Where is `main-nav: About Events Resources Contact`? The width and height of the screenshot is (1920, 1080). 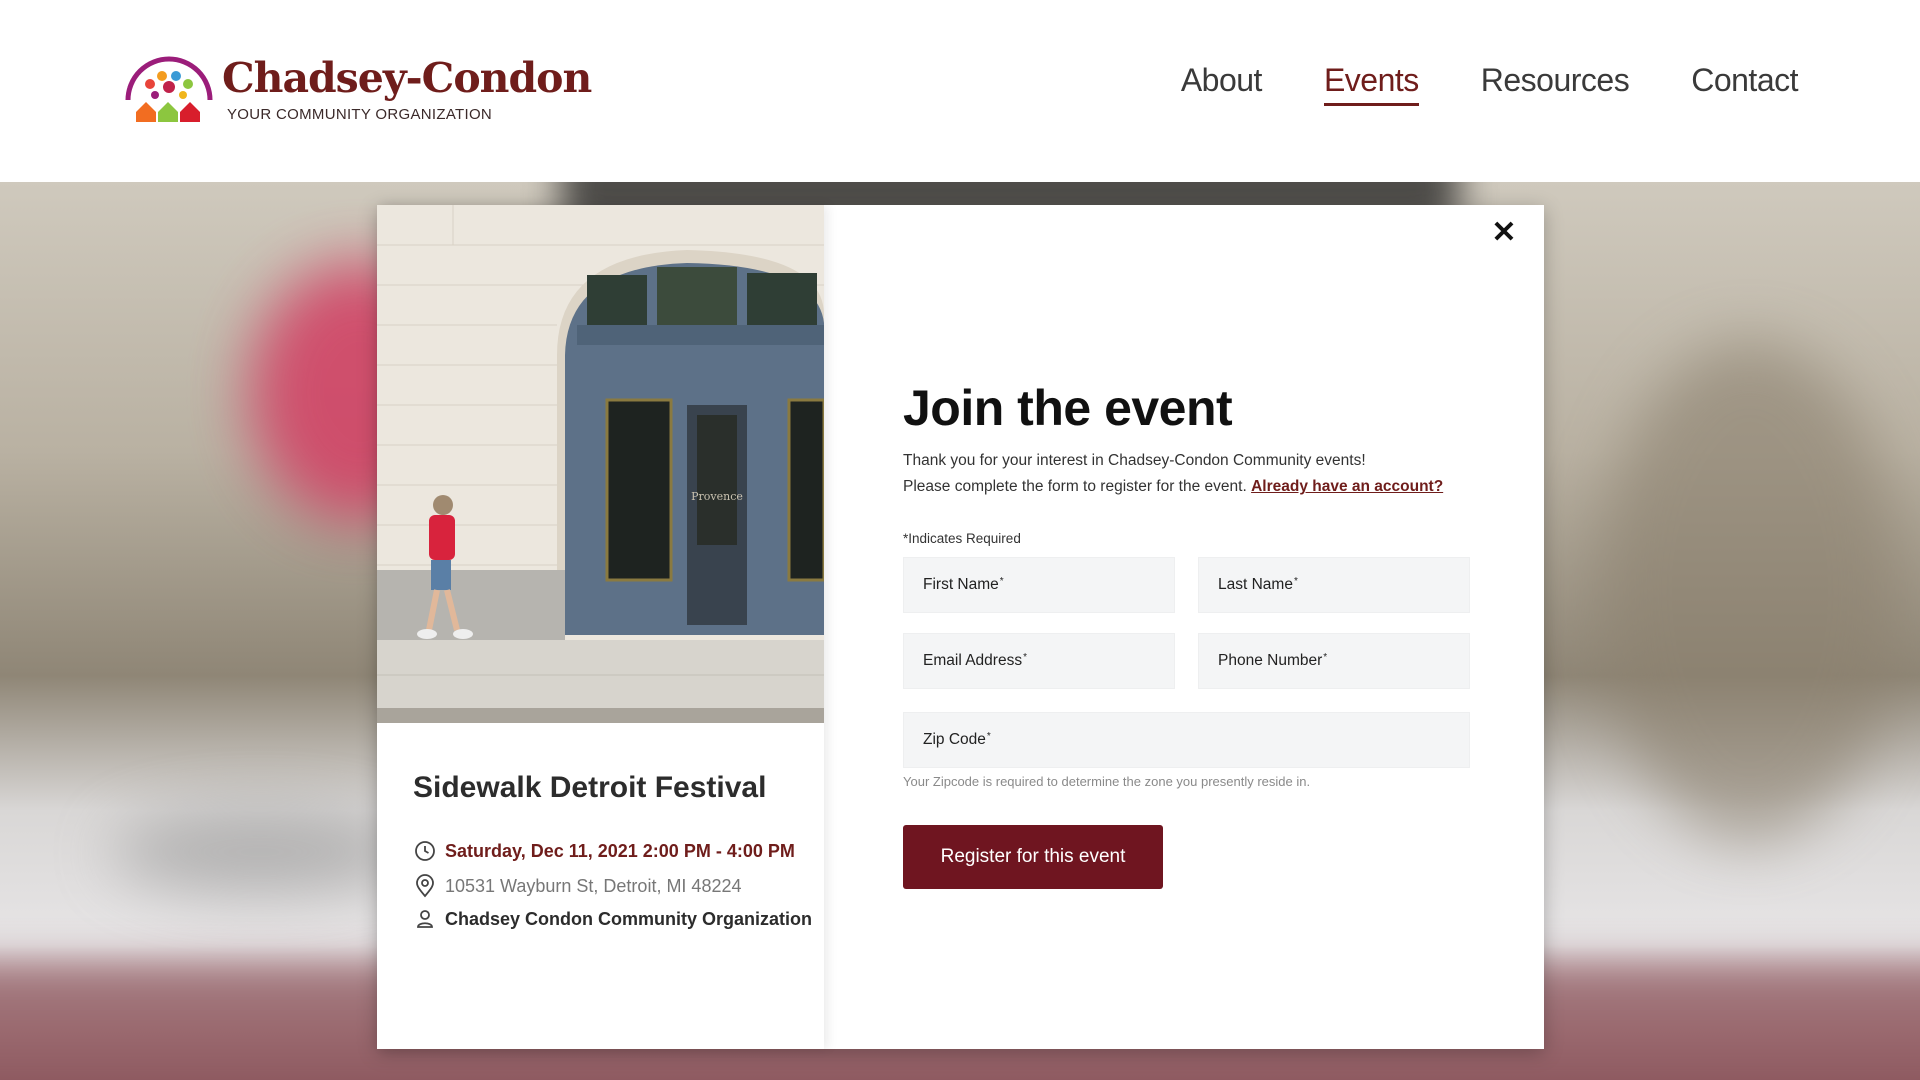
main-nav: About Events Resources Contact is located at coordinates (1489, 84).